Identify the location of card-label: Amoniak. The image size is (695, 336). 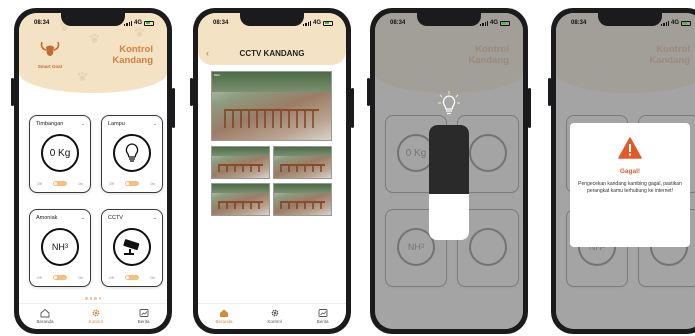
(47, 218).